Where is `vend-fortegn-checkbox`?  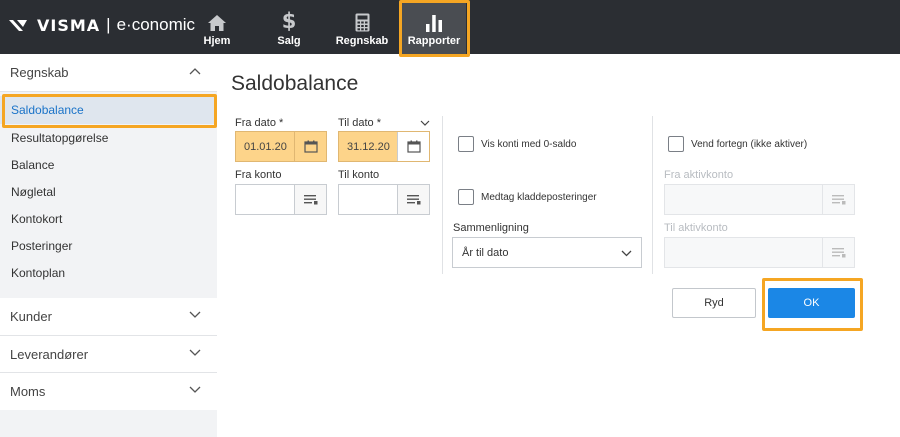
vend-fortegn-checkbox is located at coordinates (676, 144).